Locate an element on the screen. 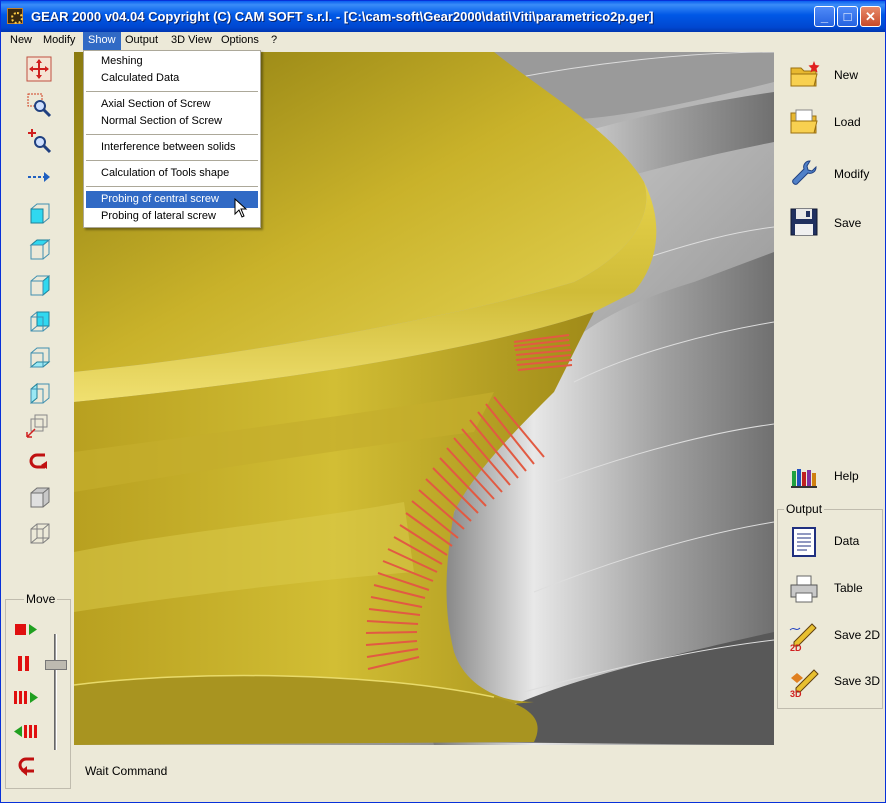 The width and height of the screenshot is (886, 803). view-right-icon is located at coordinates (39, 393).